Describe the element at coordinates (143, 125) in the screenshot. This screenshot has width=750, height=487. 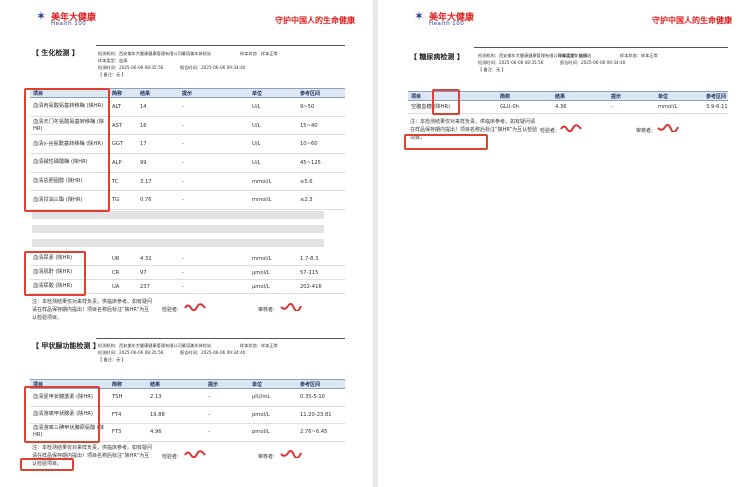
I see `cell-result: 16` at that location.